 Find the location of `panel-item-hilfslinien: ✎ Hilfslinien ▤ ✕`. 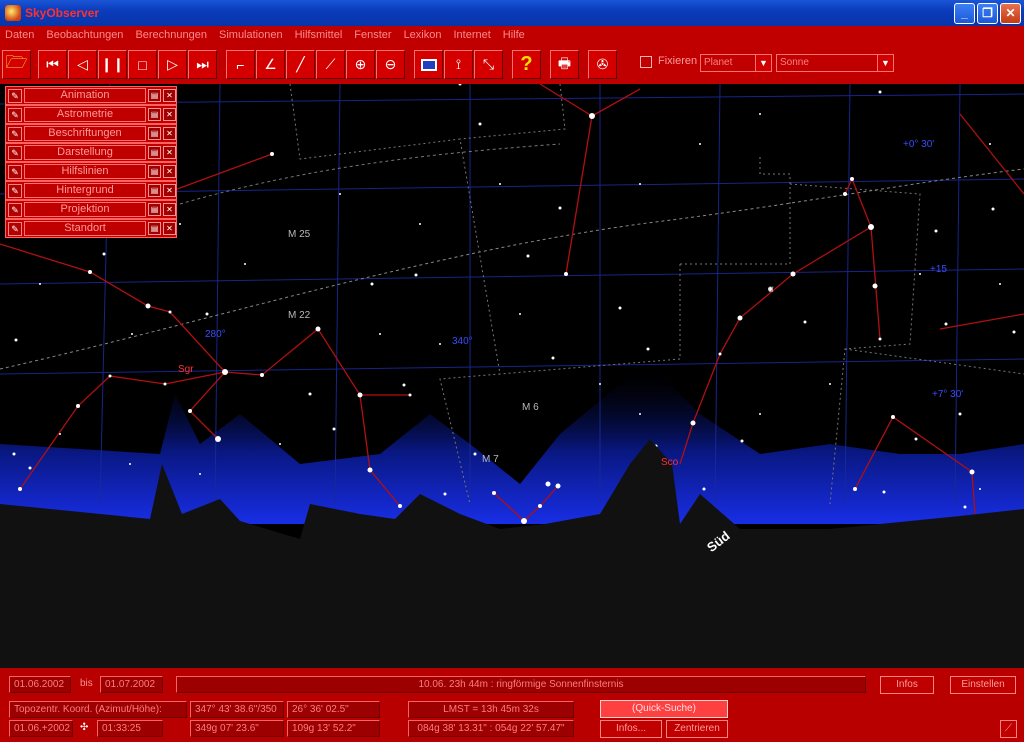

panel-item-hilfslinien: ✎ Hilfslinien ▤ ✕ is located at coordinates (91, 171).